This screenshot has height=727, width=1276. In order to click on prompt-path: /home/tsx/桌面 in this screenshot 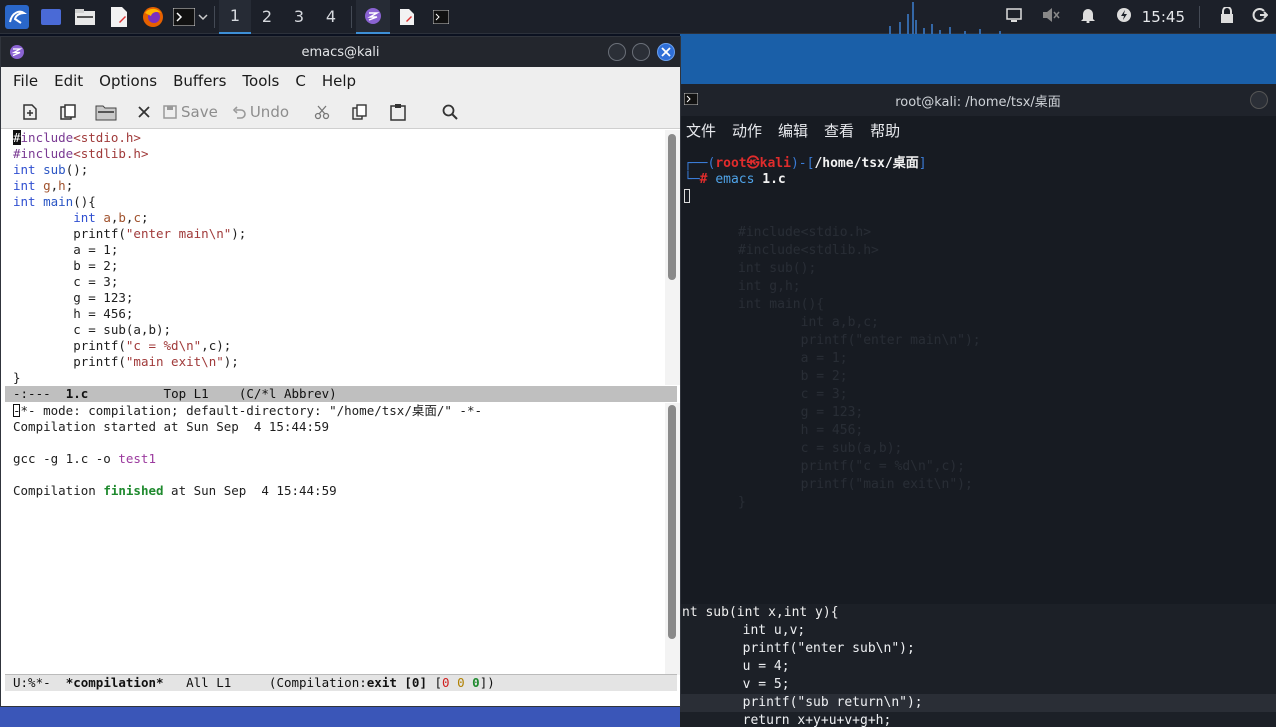, I will do `click(866, 163)`.